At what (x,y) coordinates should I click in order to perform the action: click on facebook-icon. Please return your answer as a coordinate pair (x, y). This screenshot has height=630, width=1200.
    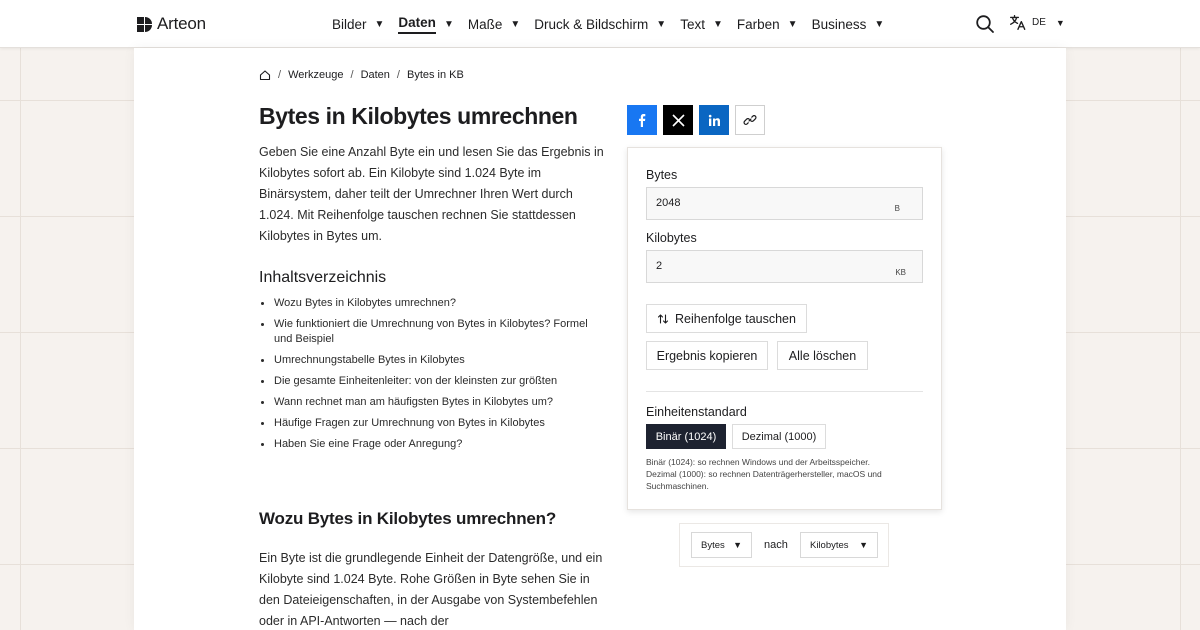
    Looking at the image, I should click on (642, 120).